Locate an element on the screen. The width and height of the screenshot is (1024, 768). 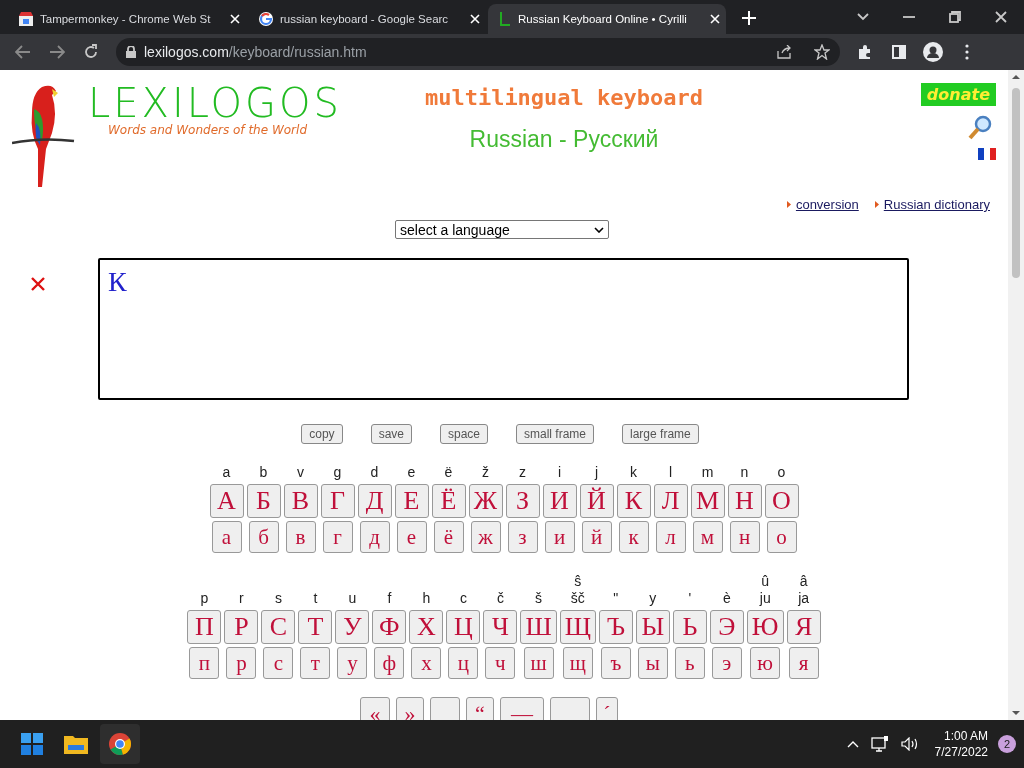
letter-key: х is located at coordinates (426, 663).